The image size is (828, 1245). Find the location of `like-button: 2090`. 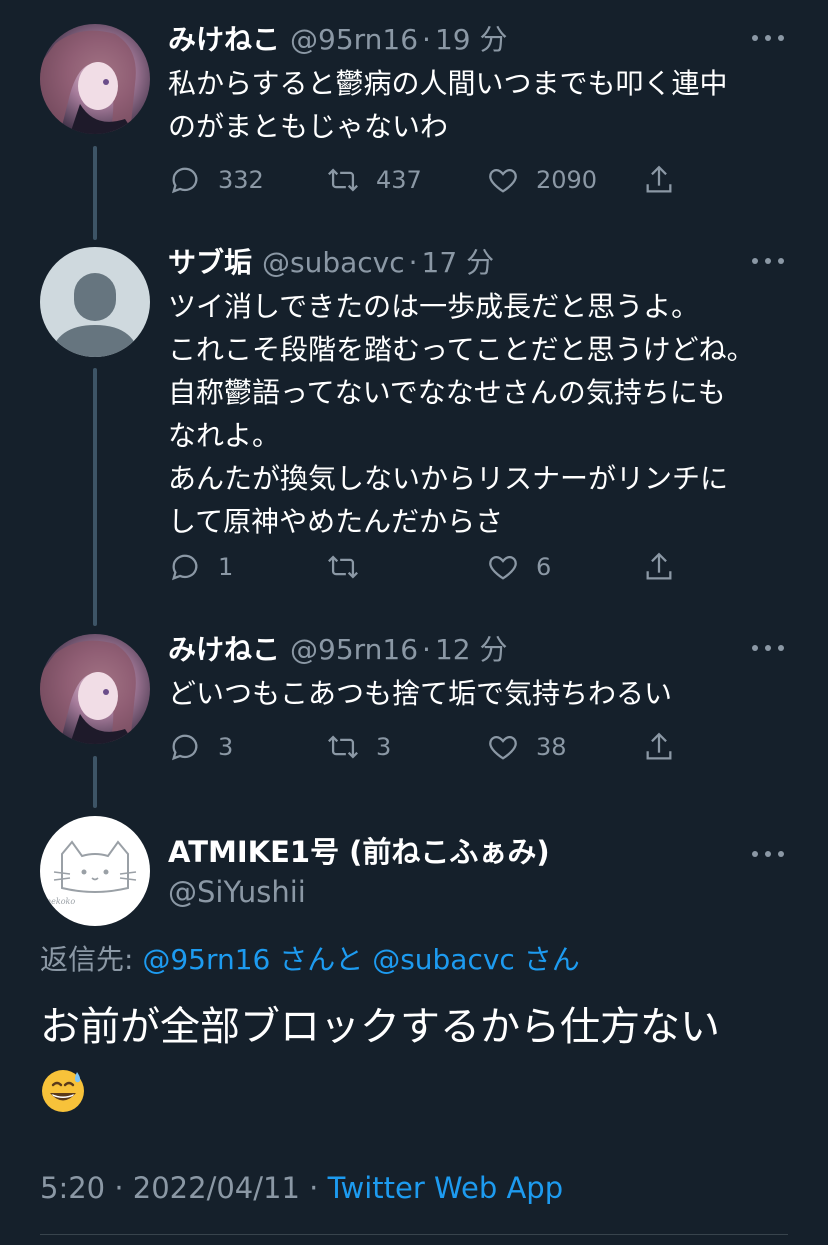

like-button: 2090 is located at coordinates (541, 180).